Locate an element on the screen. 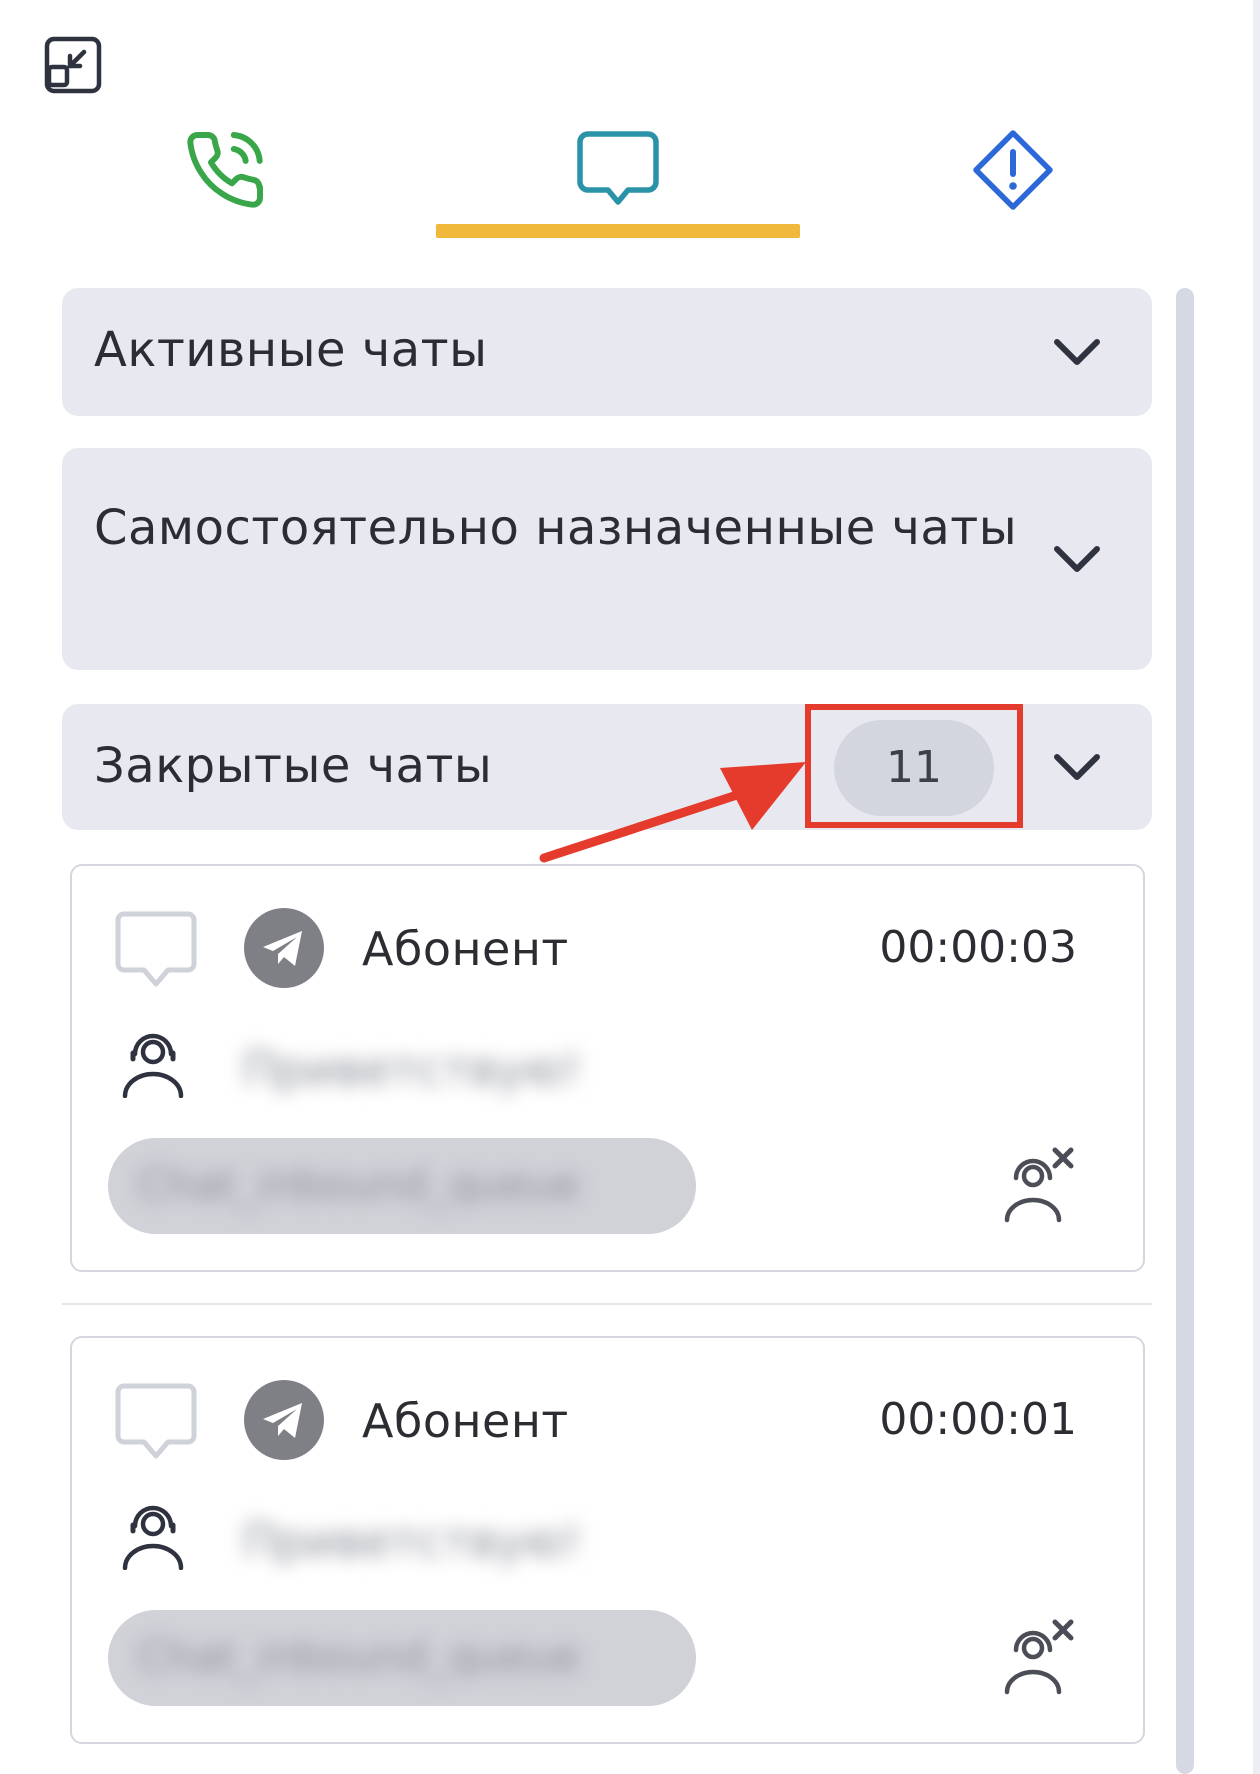  closed-chats-count-badge: 11 is located at coordinates (914, 768).